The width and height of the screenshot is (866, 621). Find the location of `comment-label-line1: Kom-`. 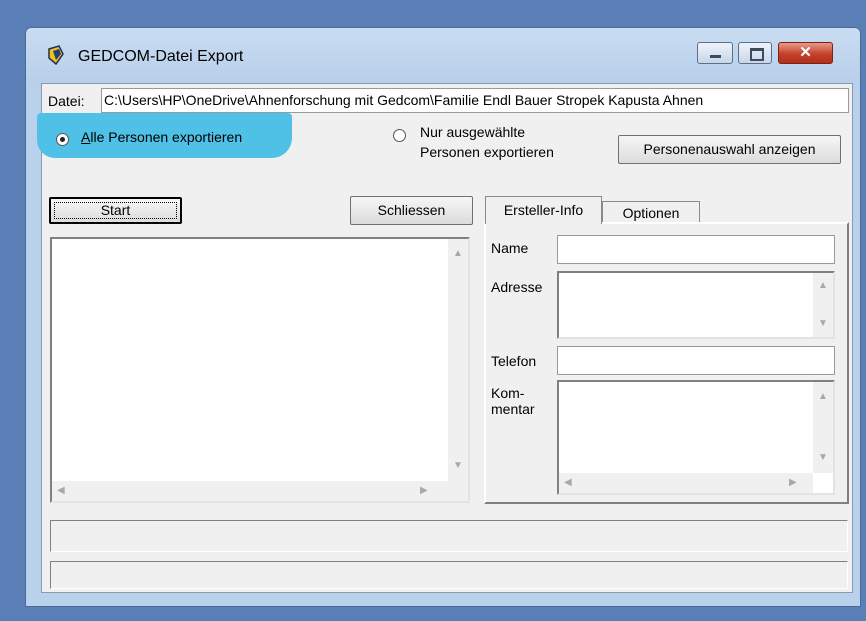

comment-label-line1: Kom- is located at coordinates (508, 393).